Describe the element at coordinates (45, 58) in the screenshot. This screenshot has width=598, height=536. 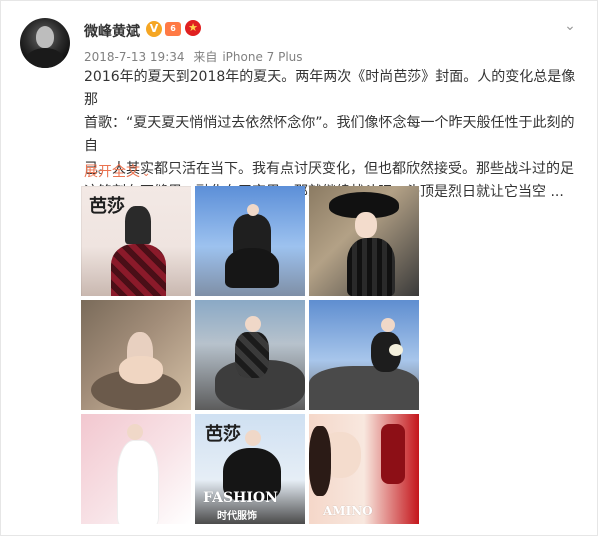
I see `avatar-body` at that location.